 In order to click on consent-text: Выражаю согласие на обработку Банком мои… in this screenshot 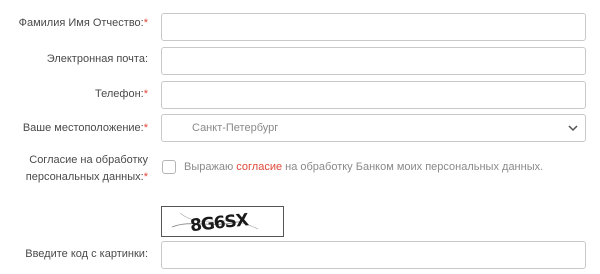, I will do `click(364, 167)`.